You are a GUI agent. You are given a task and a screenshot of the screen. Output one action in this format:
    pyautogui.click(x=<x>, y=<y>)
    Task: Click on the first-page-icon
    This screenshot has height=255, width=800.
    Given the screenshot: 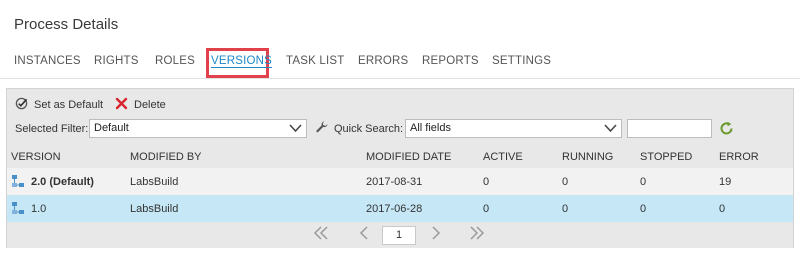 What is the action you would take?
    pyautogui.click(x=321, y=235)
    